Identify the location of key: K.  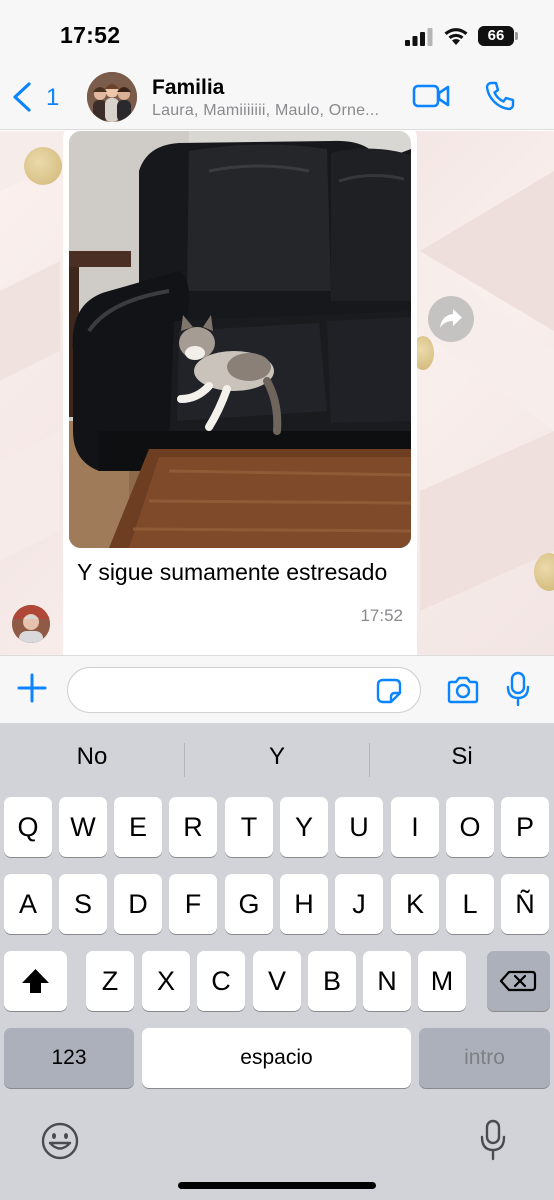
(415, 904).